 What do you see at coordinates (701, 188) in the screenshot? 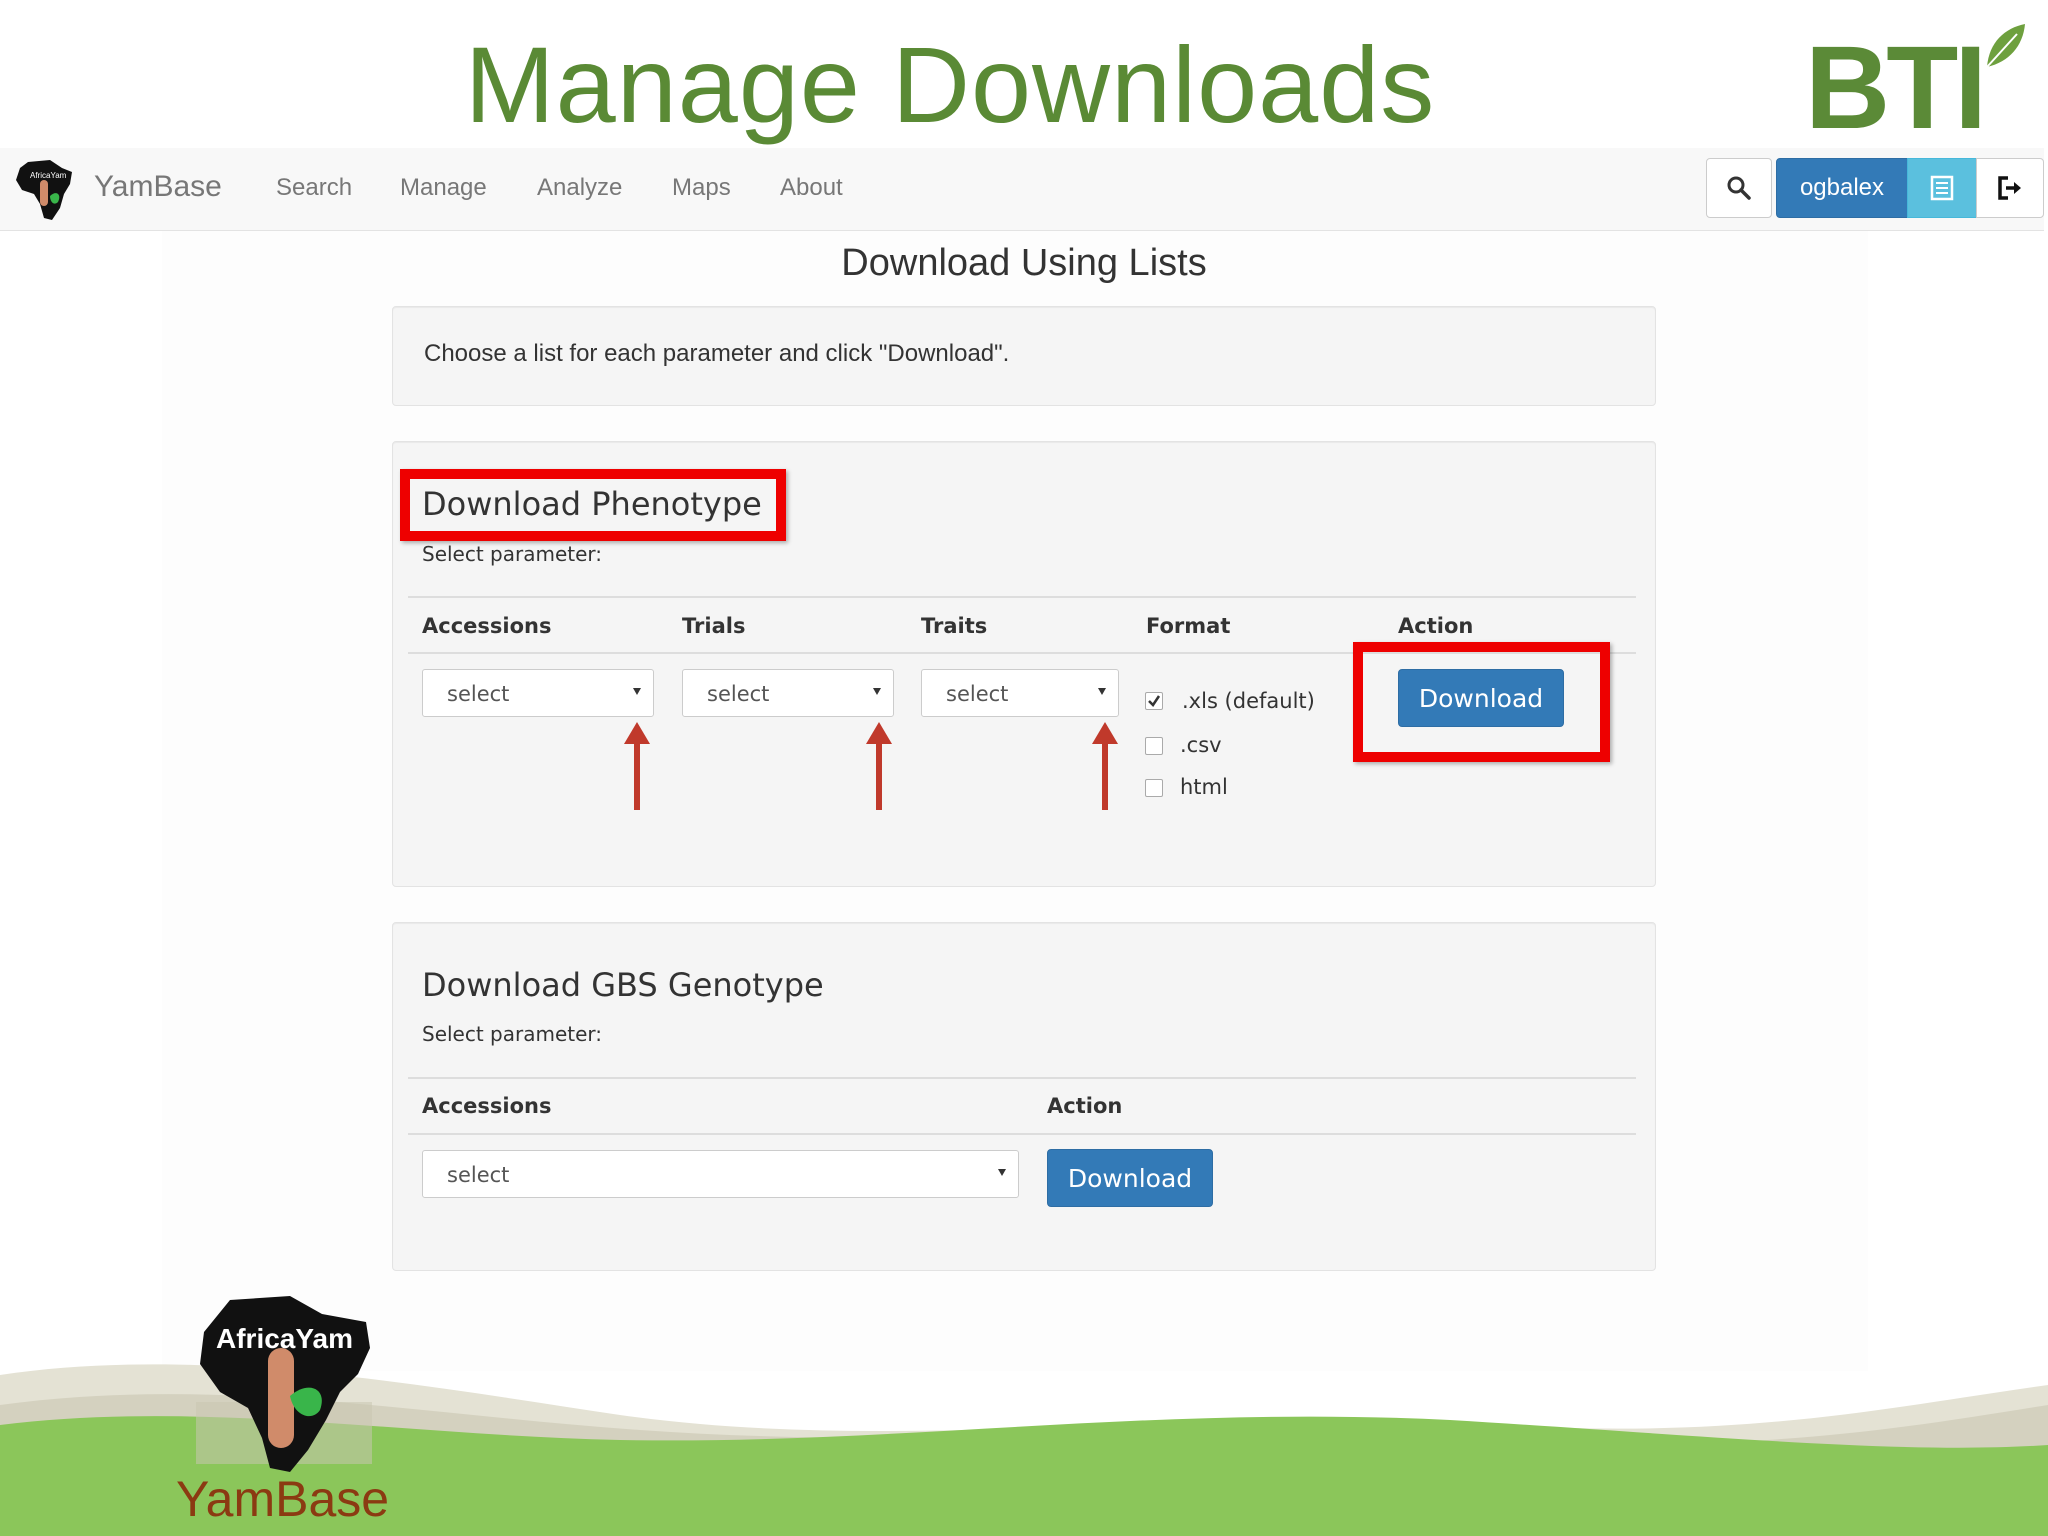
I see `nav-maps: Maps` at bounding box center [701, 188].